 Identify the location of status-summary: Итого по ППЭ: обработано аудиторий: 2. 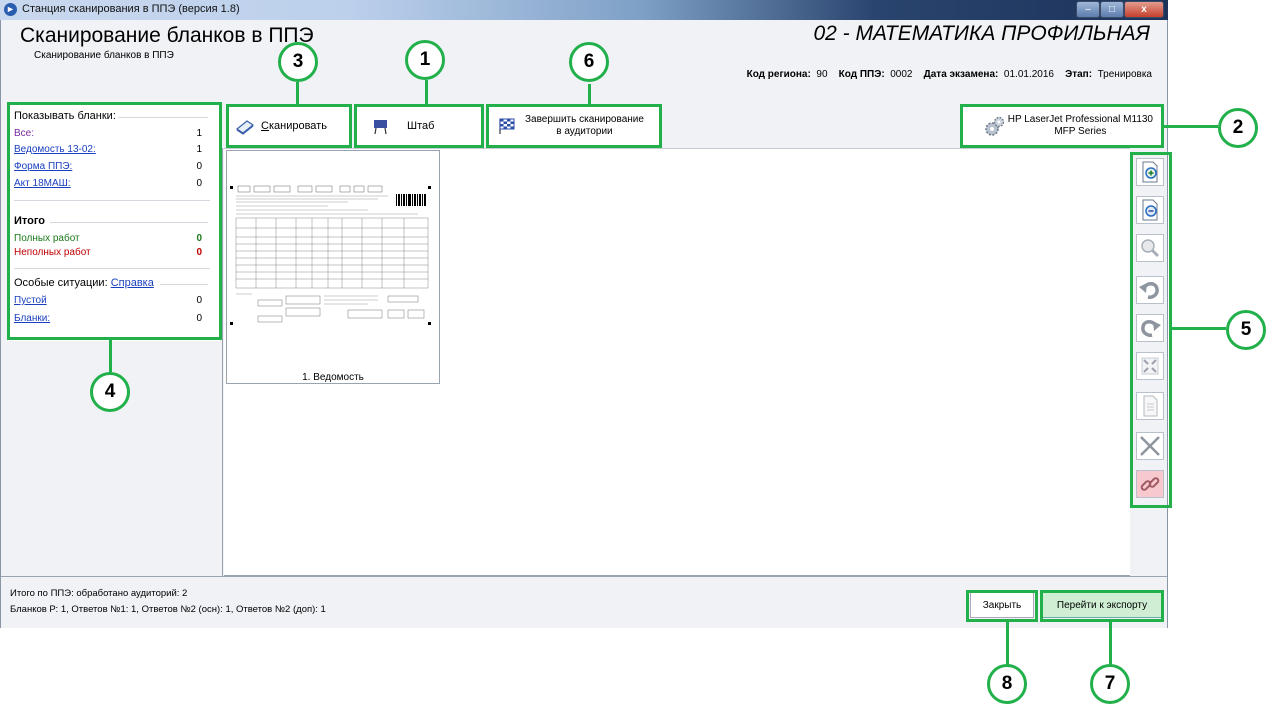
(99, 593).